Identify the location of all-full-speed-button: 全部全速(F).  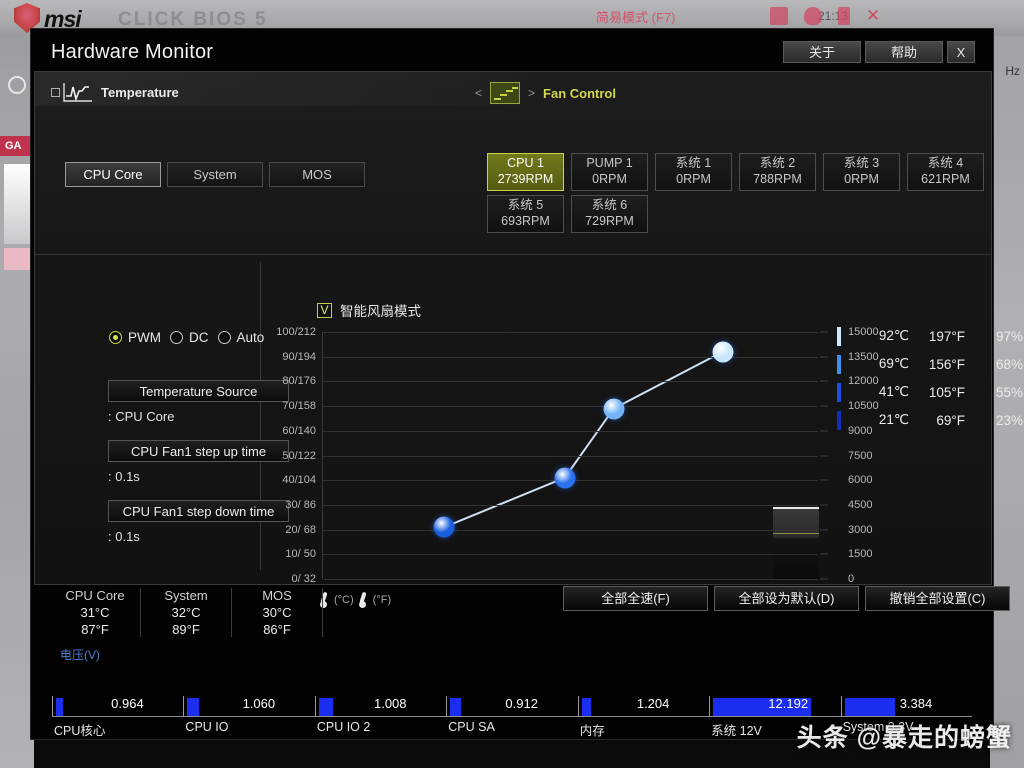
(635, 598).